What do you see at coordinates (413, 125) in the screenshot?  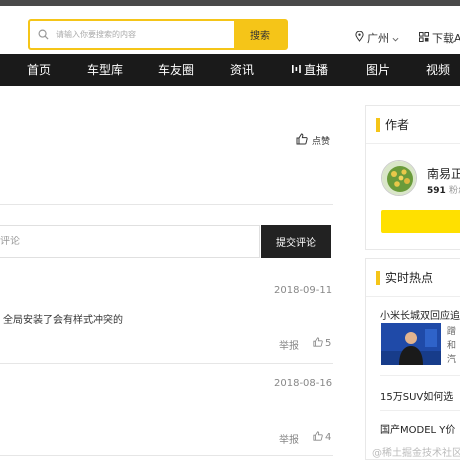 I see `author-panel-header: 作者` at bounding box center [413, 125].